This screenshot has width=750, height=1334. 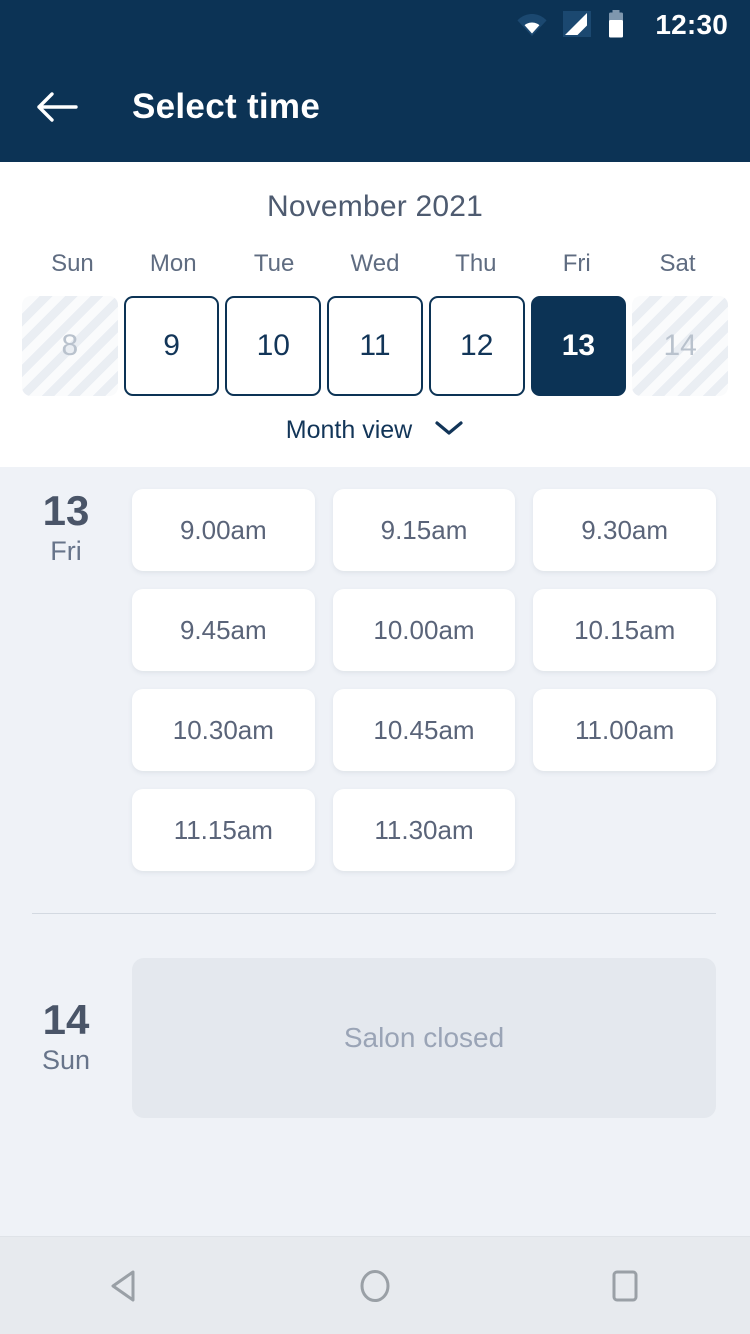 What do you see at coordinates (57, 107) in the screenshot?
I see `back-arrow-icon` at bounding box center [57, 107].